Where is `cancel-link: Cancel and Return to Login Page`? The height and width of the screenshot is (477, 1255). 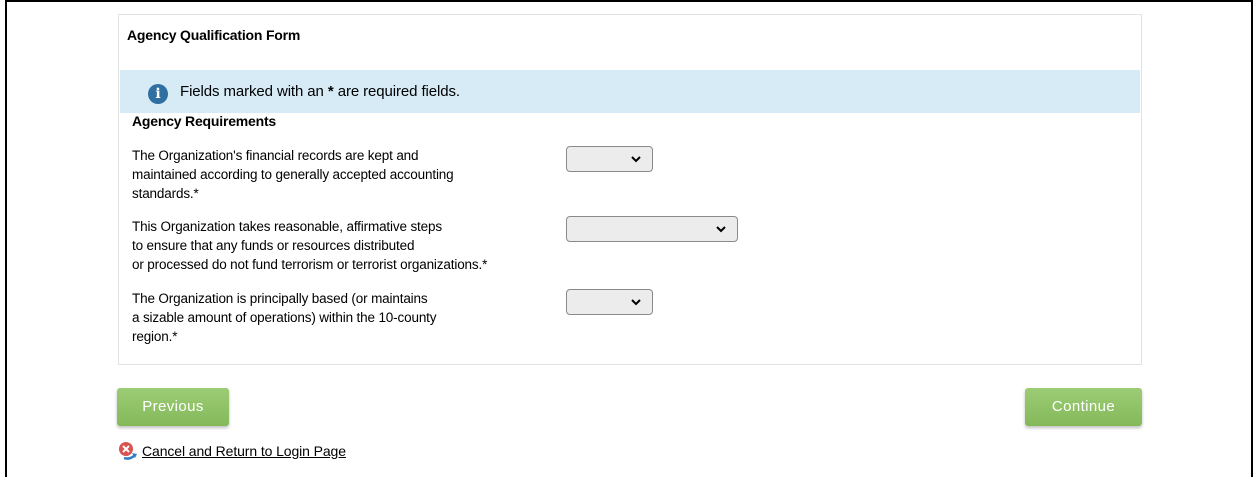 cancel-link: Cancel and Return to Login Page is located at coordinates (232, 451).